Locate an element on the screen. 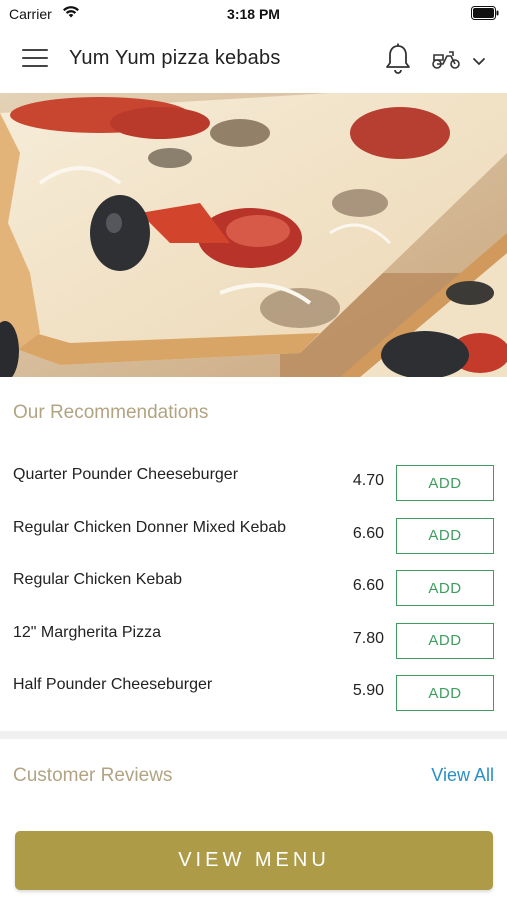 The height and width of the screenshot is (900, 507). item-price: 5.90 is located at coordinates (368, 690).